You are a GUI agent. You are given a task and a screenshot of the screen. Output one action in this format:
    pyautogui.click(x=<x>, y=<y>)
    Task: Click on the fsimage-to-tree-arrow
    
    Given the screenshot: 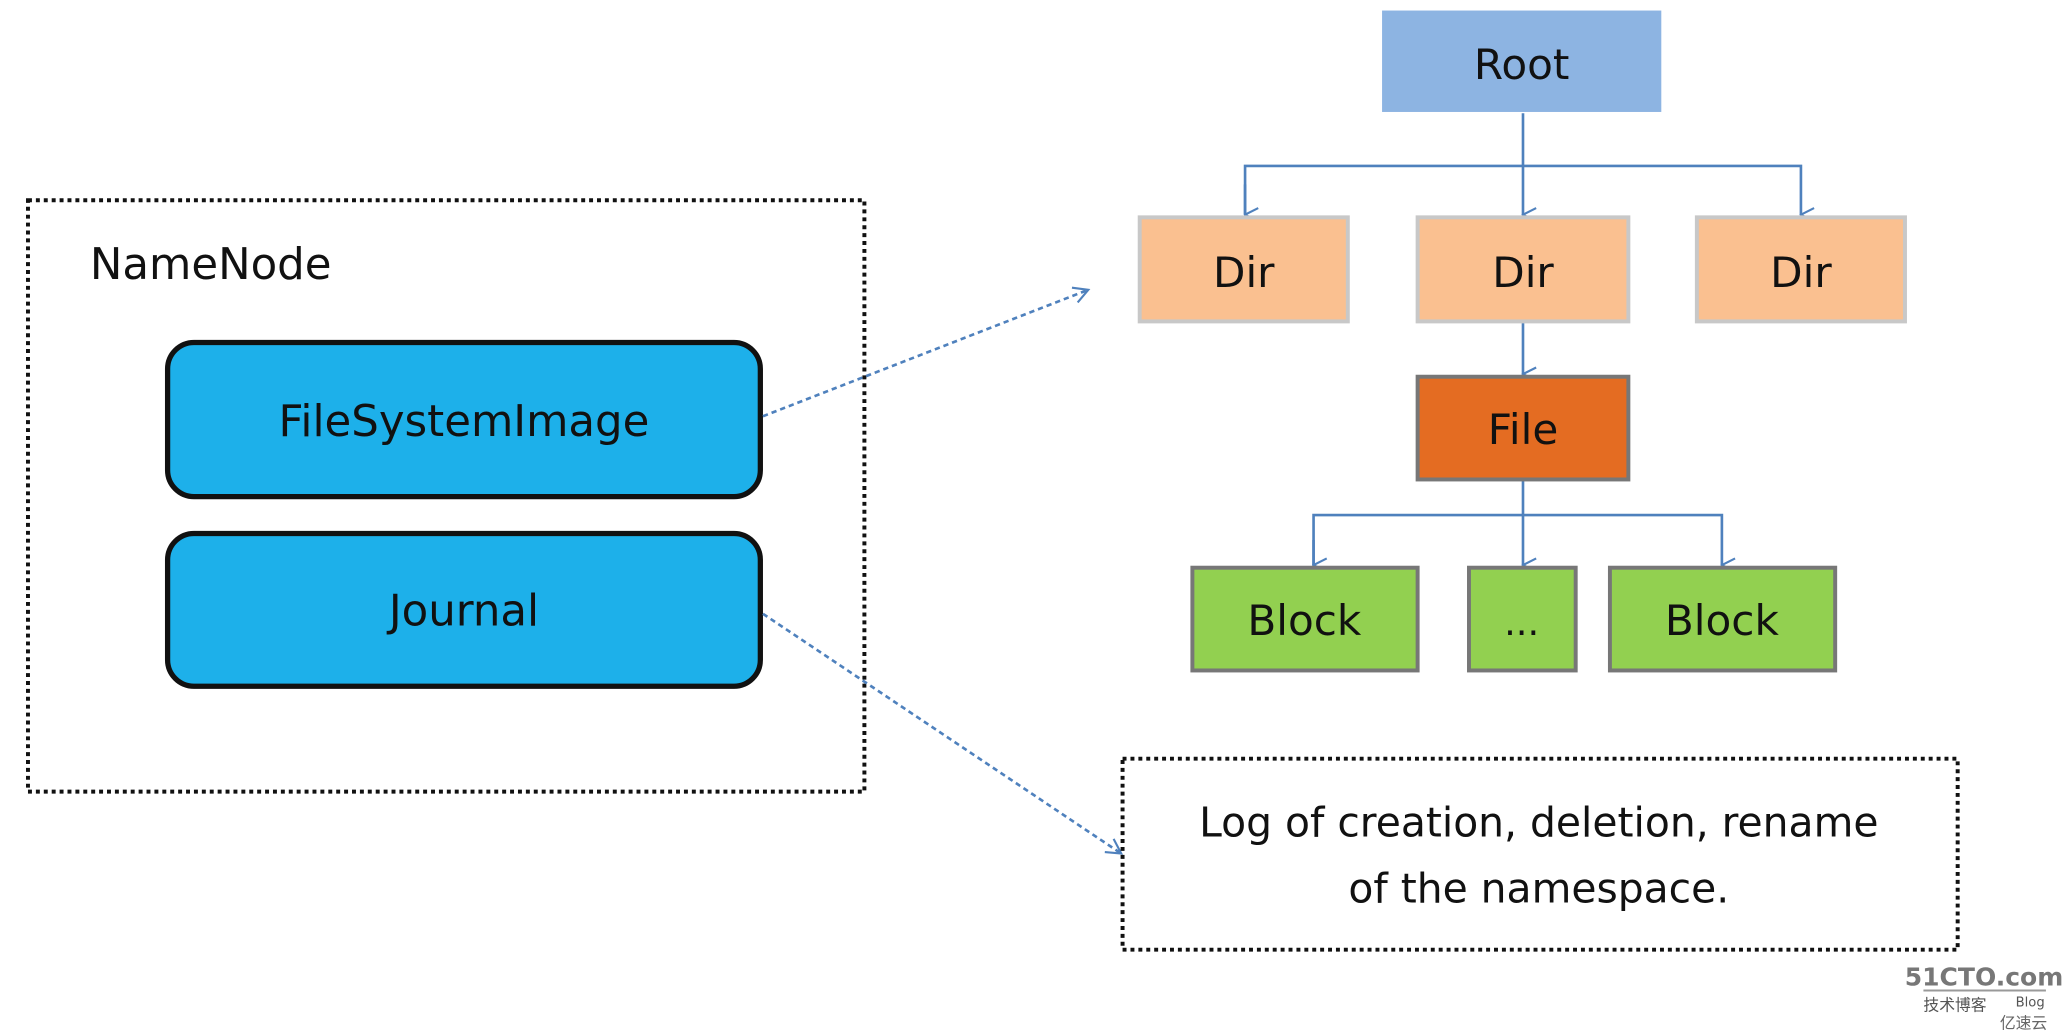 What is the action you would take?
    pyautogui.click(x=926, y=352)
    